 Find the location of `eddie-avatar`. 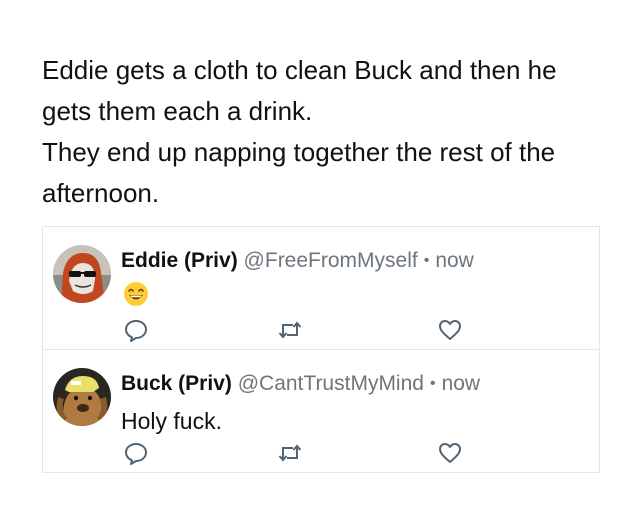

eddie-avatar is located at coordinates (82, 274).